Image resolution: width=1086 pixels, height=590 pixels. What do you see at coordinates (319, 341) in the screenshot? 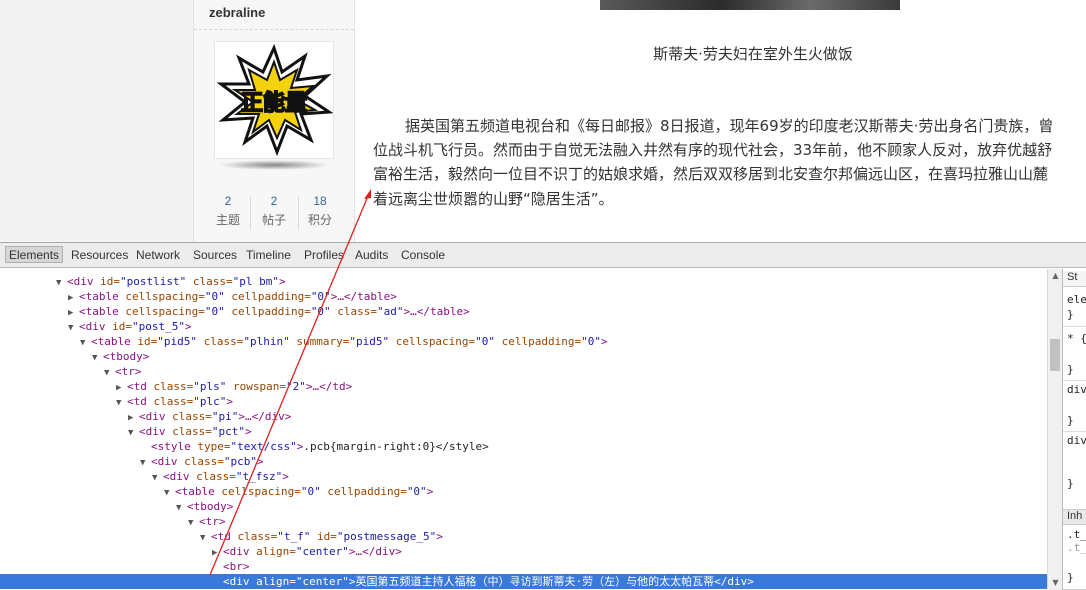
I see `attr-name: summary=` at bounding box center [319, 341].